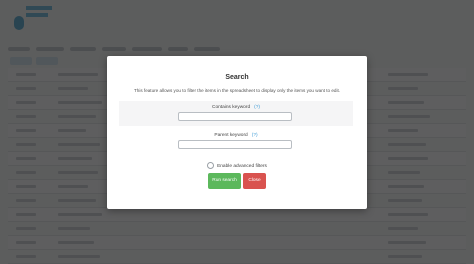 This screenshot has height=264, width=474. I want to click on contains-keyword-group: Contains keyword (?), so click(236, 113).